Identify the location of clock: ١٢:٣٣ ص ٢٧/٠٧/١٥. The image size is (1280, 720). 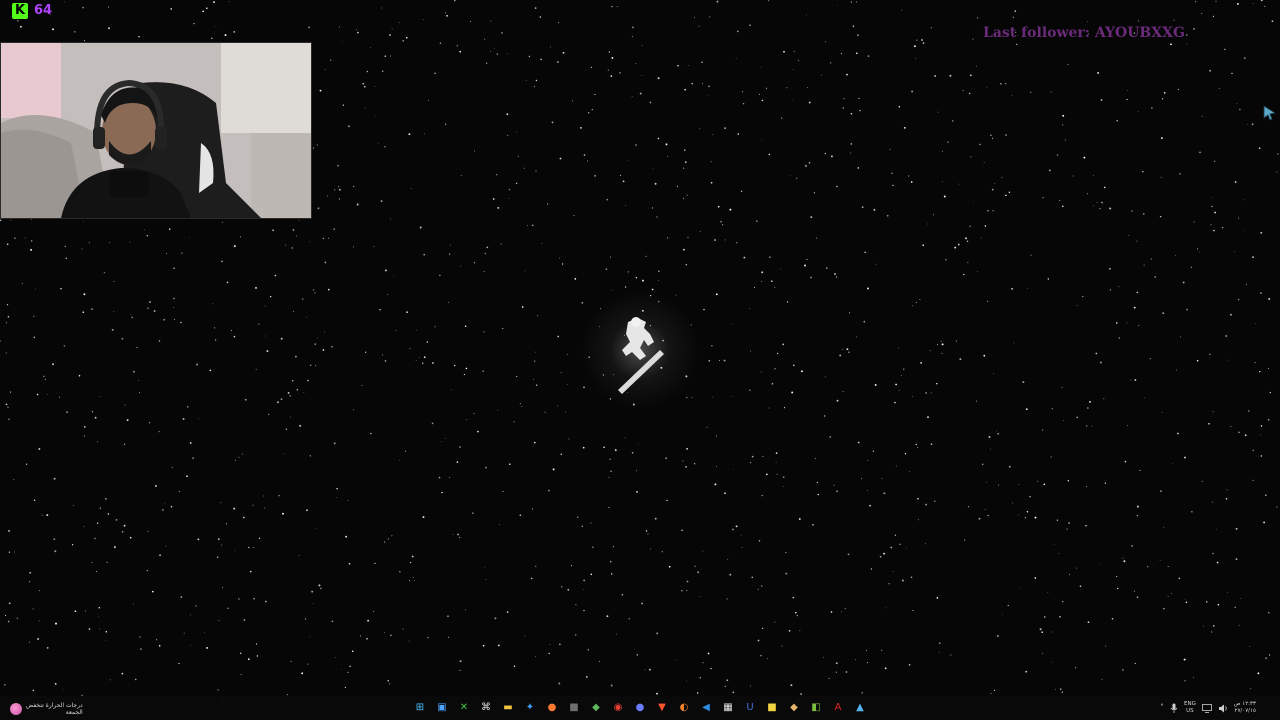
(1245, 708).